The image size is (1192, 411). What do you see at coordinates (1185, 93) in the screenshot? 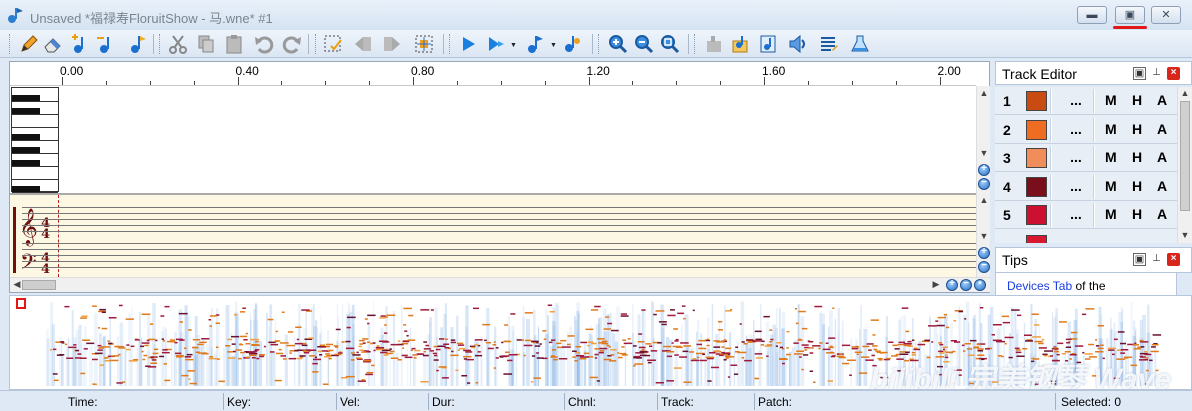
I see `track-scroll-up-icon: ▲` at bounding box center [1185, 93].